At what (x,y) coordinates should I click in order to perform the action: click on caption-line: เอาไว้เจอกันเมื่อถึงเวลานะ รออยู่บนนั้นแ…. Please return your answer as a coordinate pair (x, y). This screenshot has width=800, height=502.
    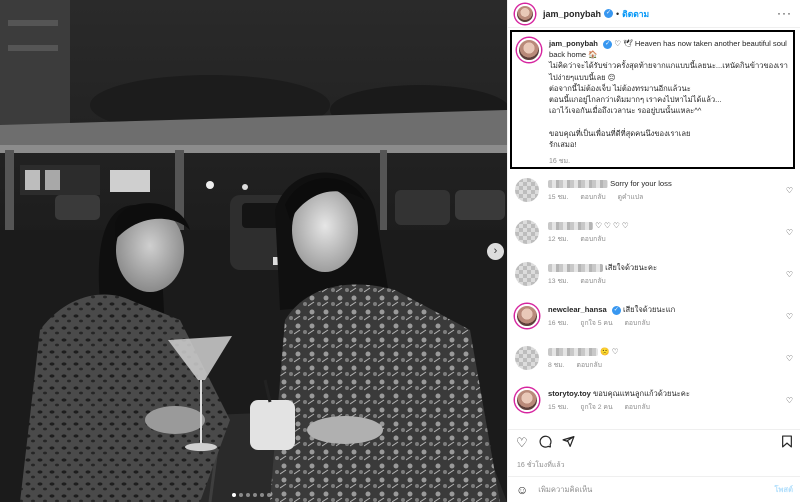
    Looking at the image, I should click on (625, 111).